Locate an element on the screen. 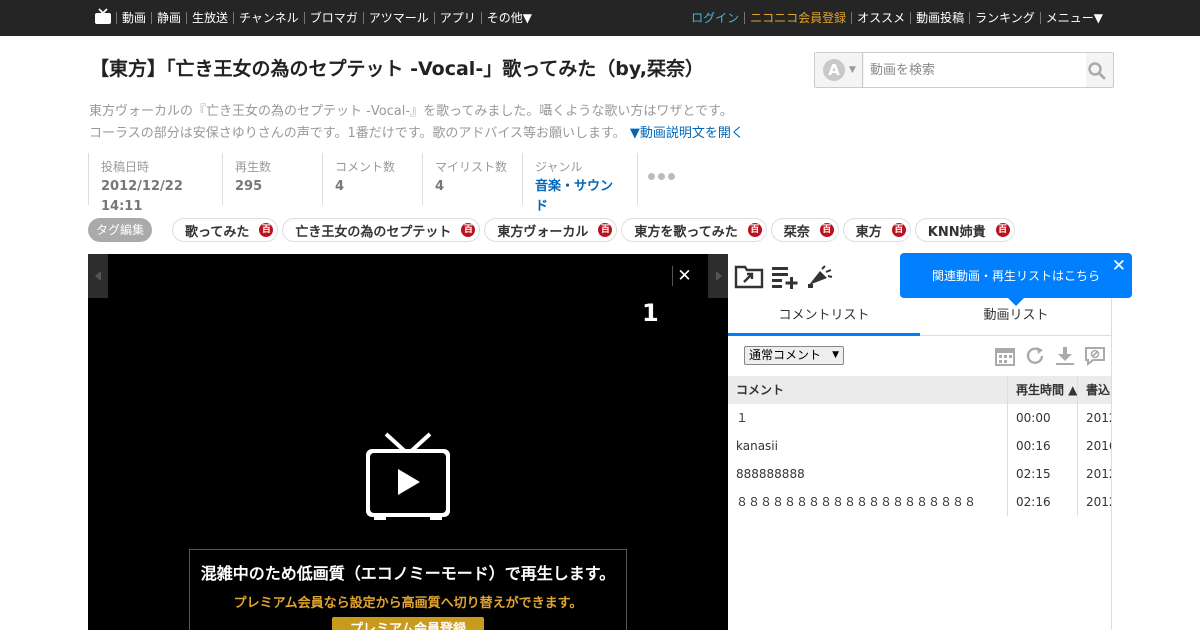  search-type-selector: A ▼ is located at coordinates (839, 70).